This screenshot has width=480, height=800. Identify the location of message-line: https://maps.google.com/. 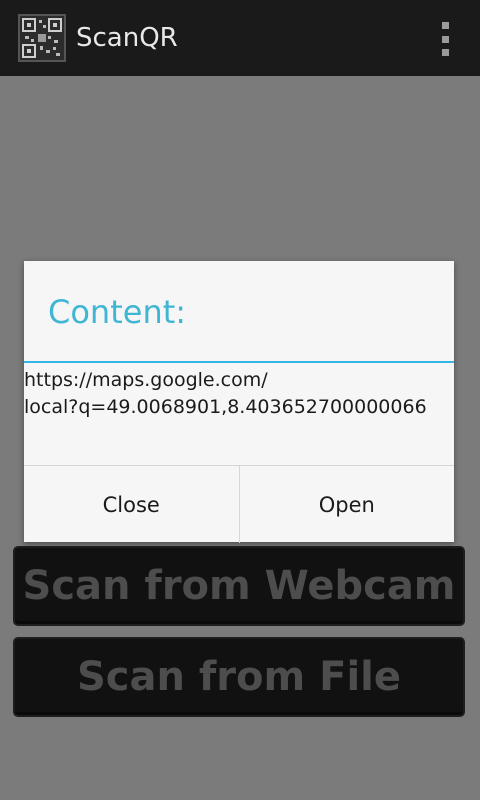
(146, 380).